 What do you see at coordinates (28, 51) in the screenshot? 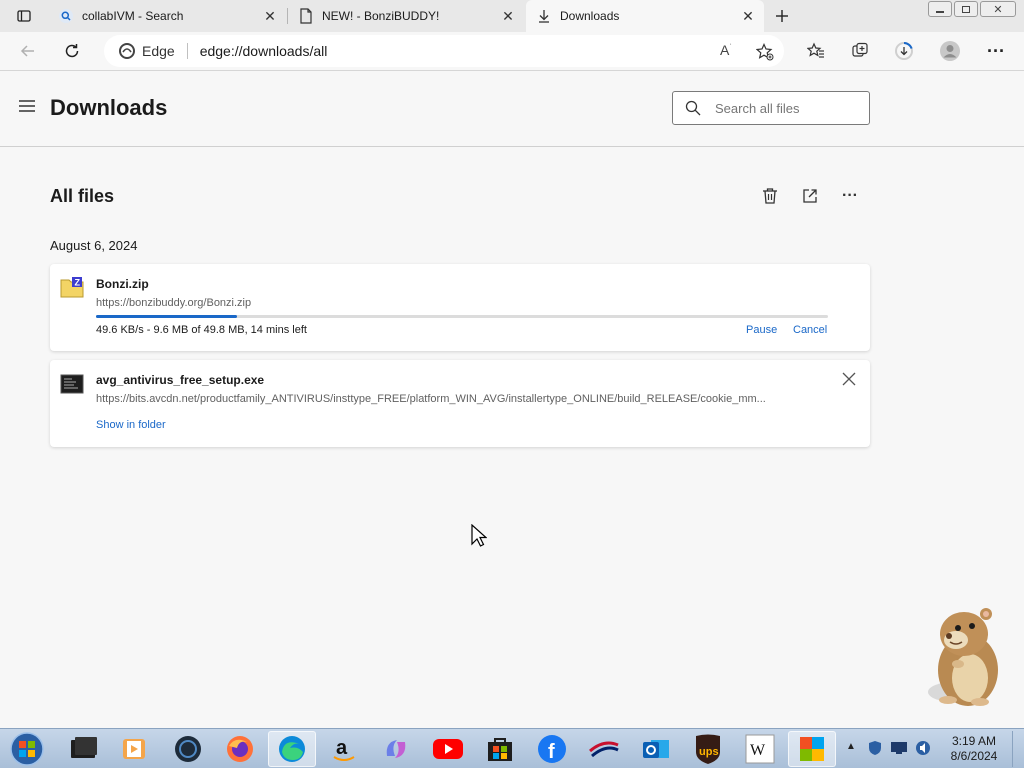
I see `back-button` at bounding box center [28, 51].